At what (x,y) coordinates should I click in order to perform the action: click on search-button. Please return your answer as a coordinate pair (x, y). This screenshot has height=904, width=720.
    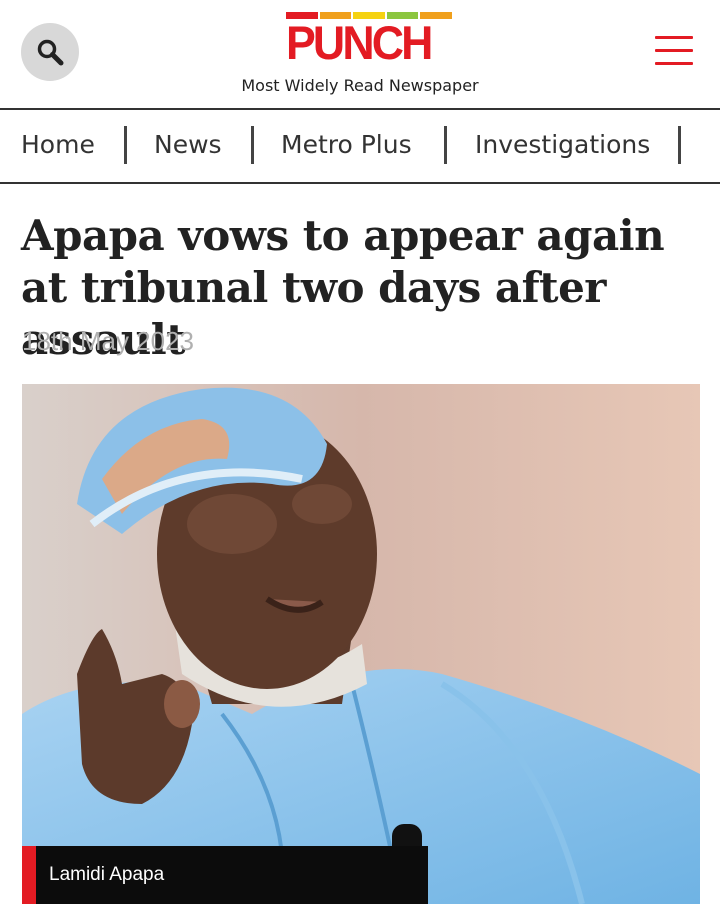
    Looking at the image, I should click on (50, 52).